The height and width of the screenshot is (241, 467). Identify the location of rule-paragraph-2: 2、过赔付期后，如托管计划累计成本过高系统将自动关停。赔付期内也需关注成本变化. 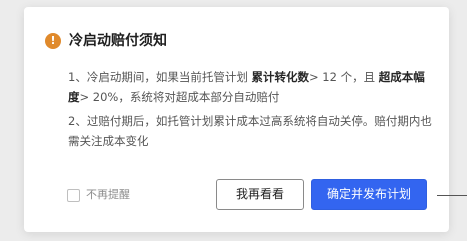
(250, 131).